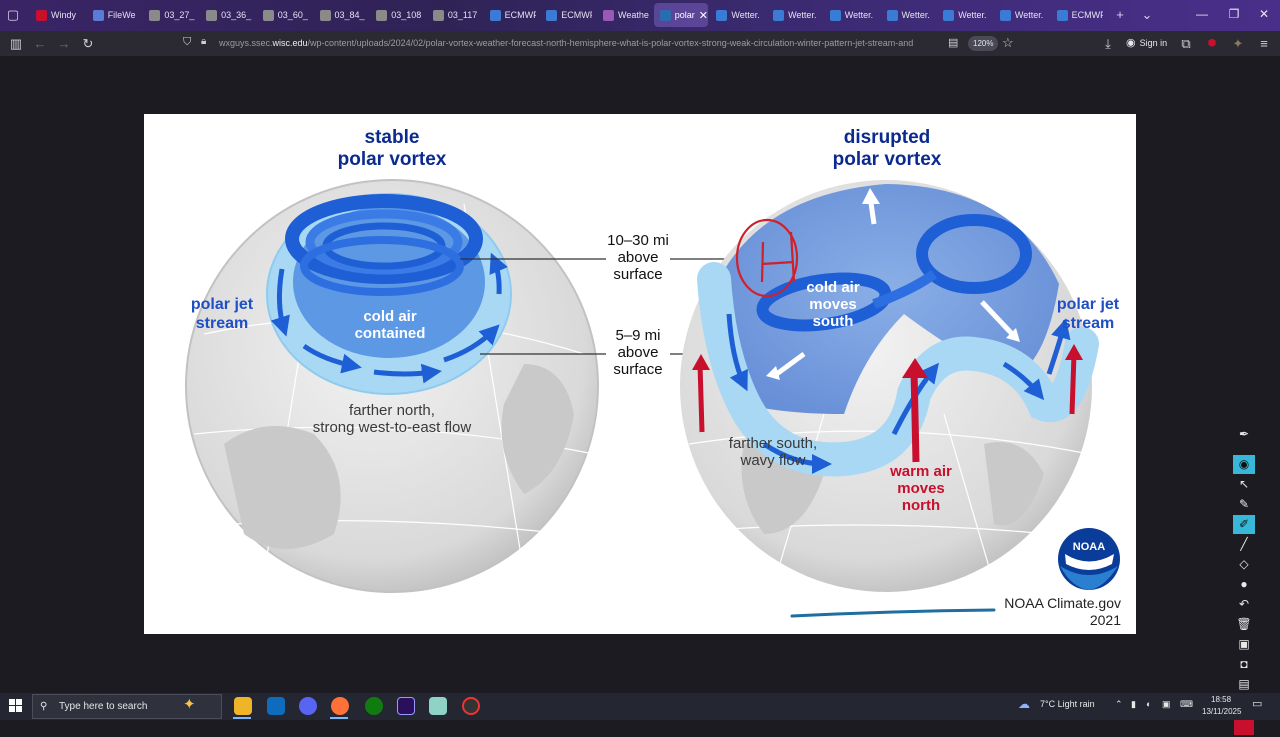 The height and width of the screenshot is (737, 1280). I want to click on app-tray-icon: ▣, so click(1166, 704).